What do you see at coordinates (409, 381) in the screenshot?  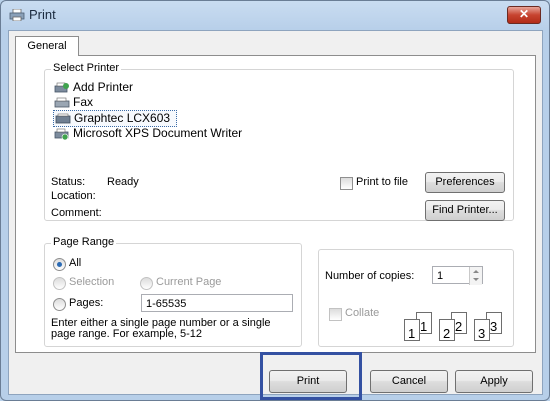 I see `cancel-button: Cancel` at bounding box center [409, 381].